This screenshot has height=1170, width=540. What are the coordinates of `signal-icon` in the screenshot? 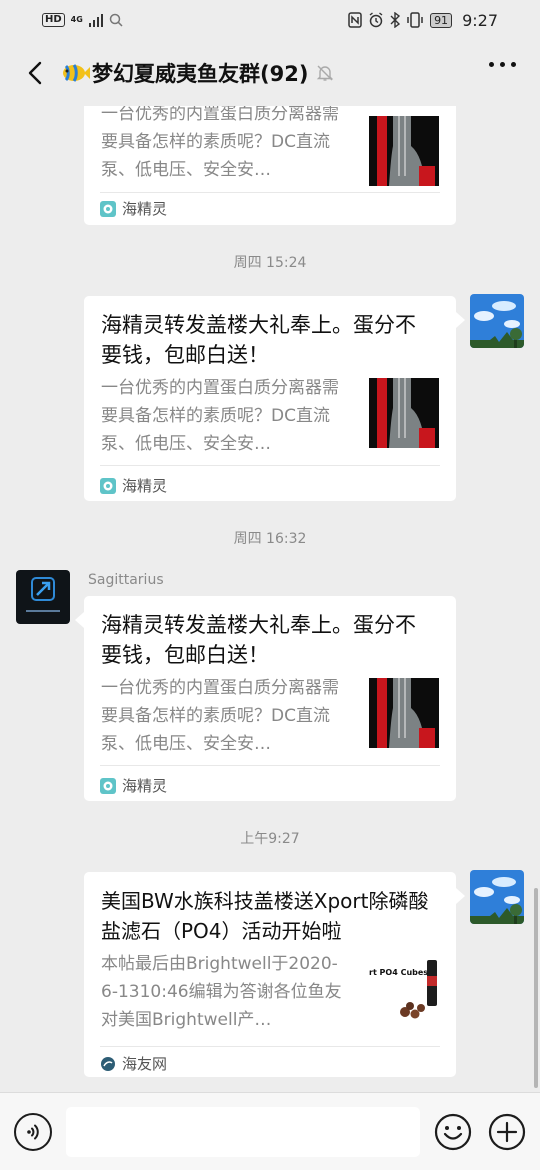 It's located at (96, 20).